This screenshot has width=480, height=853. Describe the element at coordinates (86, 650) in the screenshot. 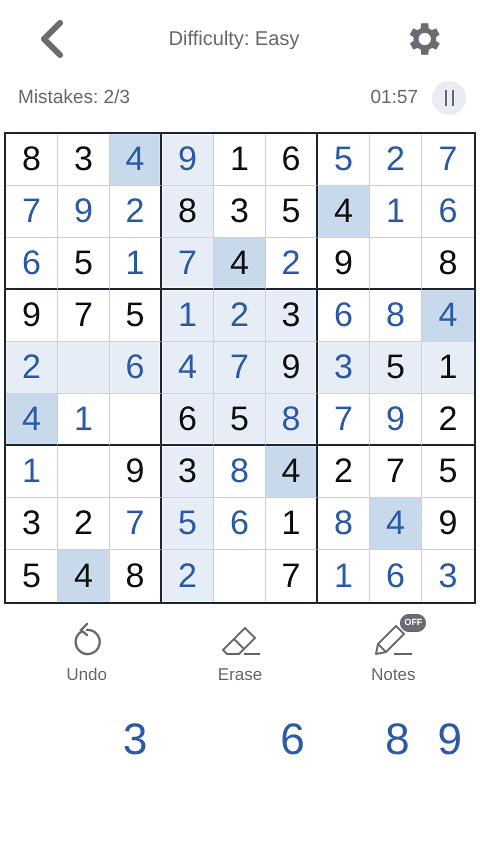

I see `undo-tool-button: Undo` at that location.